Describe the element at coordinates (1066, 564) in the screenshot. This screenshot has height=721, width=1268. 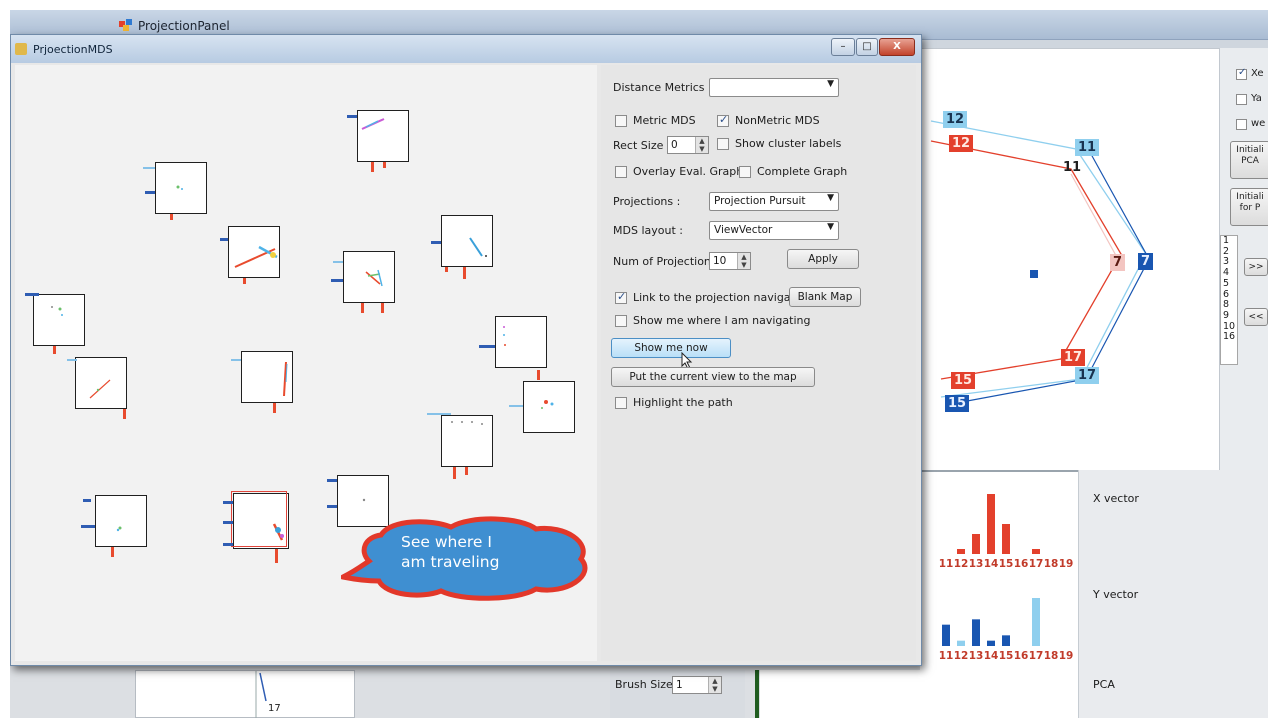
I see `x-tick-label: 19` at that location.